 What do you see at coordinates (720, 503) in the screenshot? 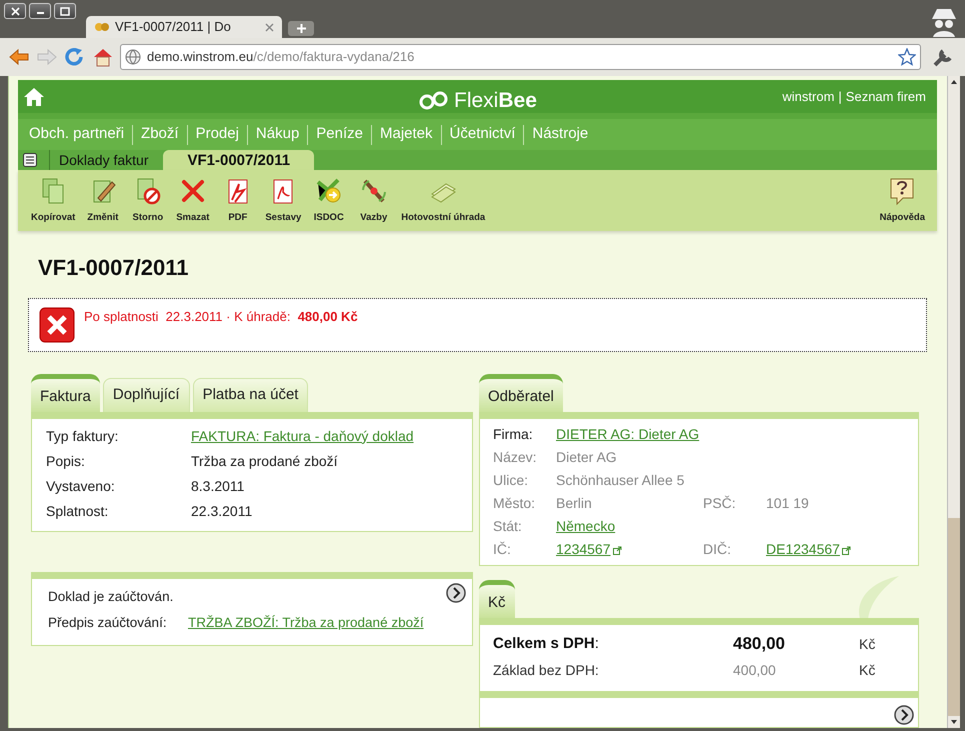
I see `field-label: PSČ:` at bounding box center [720, 503].